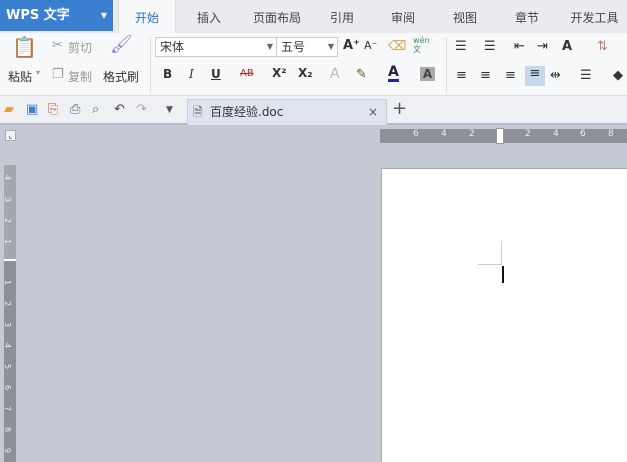  I want to click on superscript-button: X², so click(279, 73).